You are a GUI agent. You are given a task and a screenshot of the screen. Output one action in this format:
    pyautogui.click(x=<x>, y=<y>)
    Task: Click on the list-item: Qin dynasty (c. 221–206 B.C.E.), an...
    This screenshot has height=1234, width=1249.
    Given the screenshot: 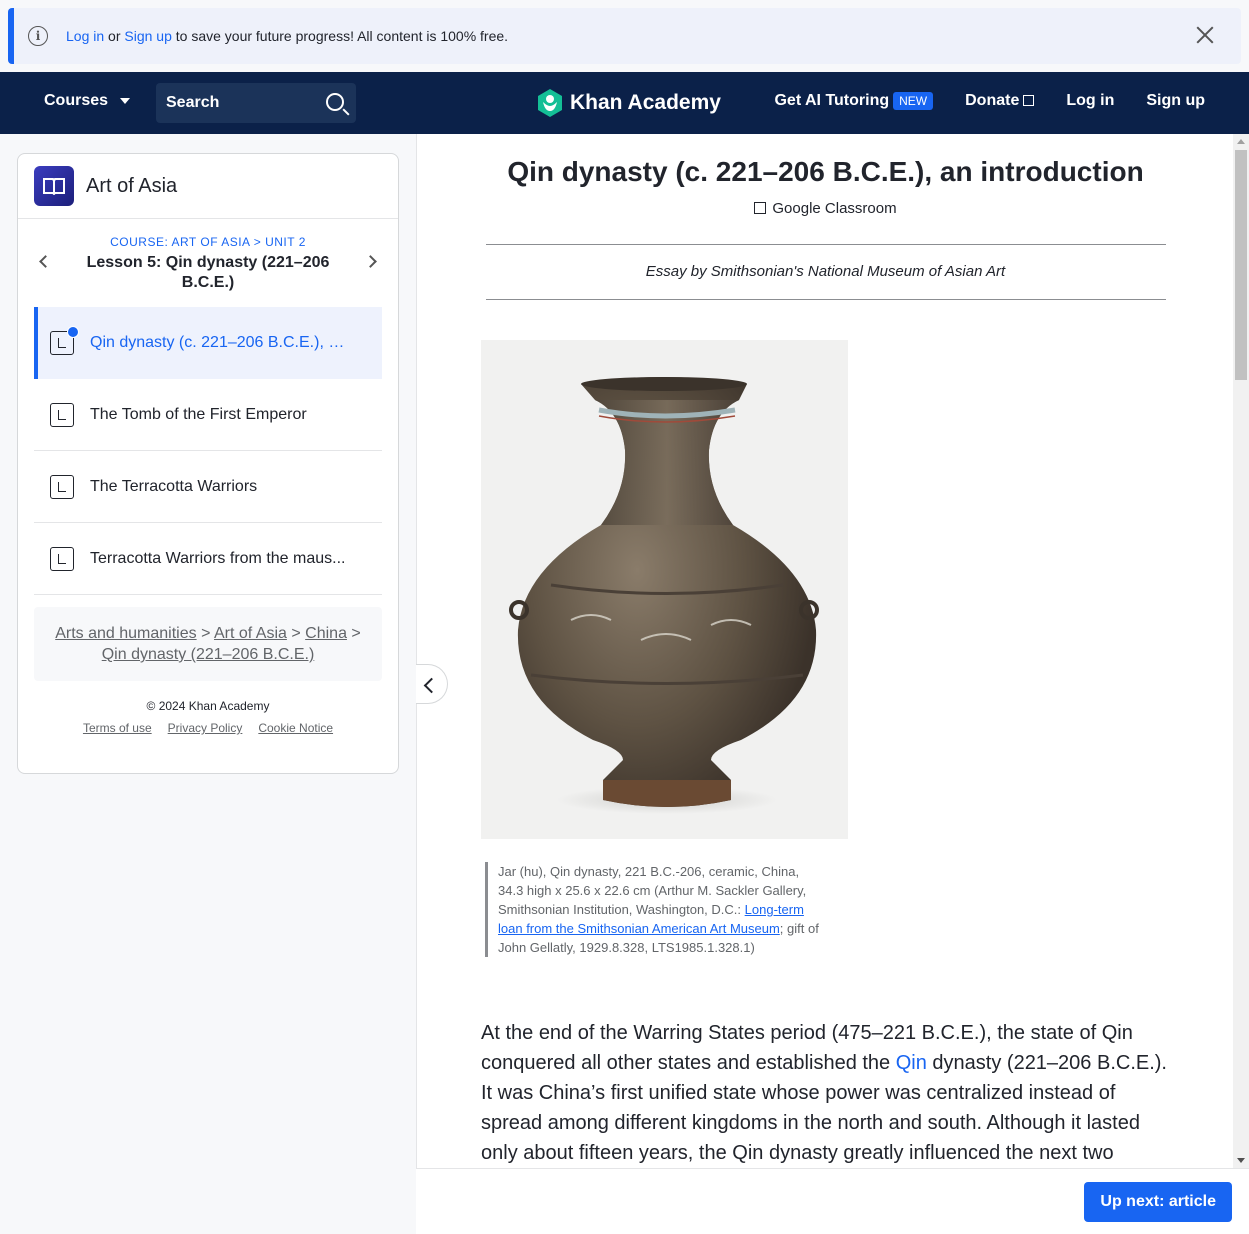 What is the action you would take?
    pyautogui.click(x=208, y=343)
    